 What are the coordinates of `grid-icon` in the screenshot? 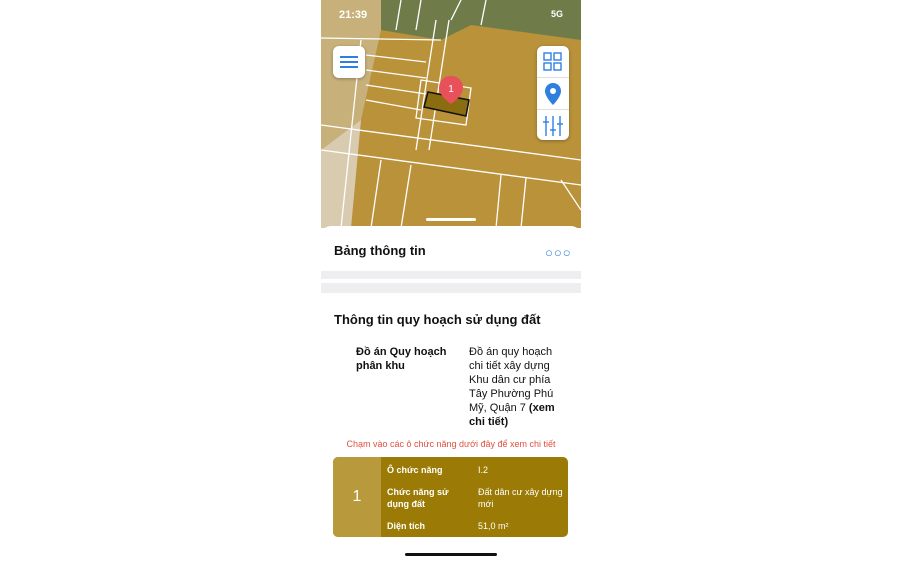 It's located at (553, 61).